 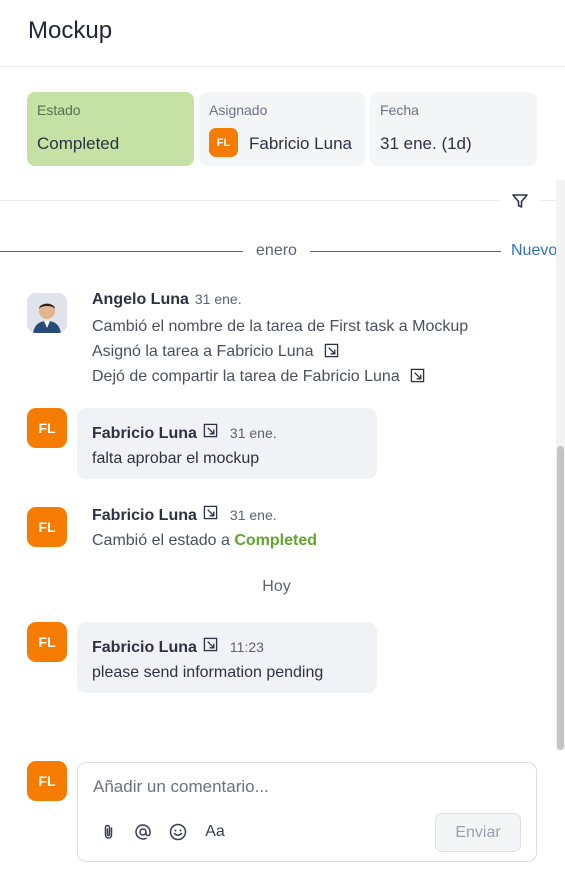 I want to click on comment-text: falta aprobar el mockup, so click(x=176, y=458).